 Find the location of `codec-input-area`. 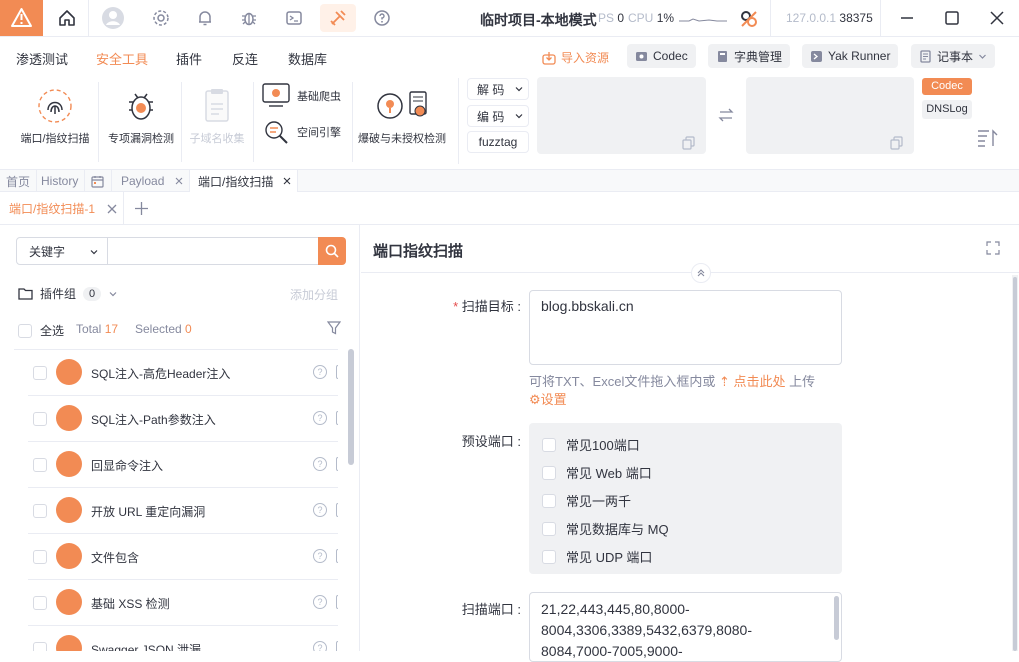

codec-input-area is located at coordinates (621, 115).